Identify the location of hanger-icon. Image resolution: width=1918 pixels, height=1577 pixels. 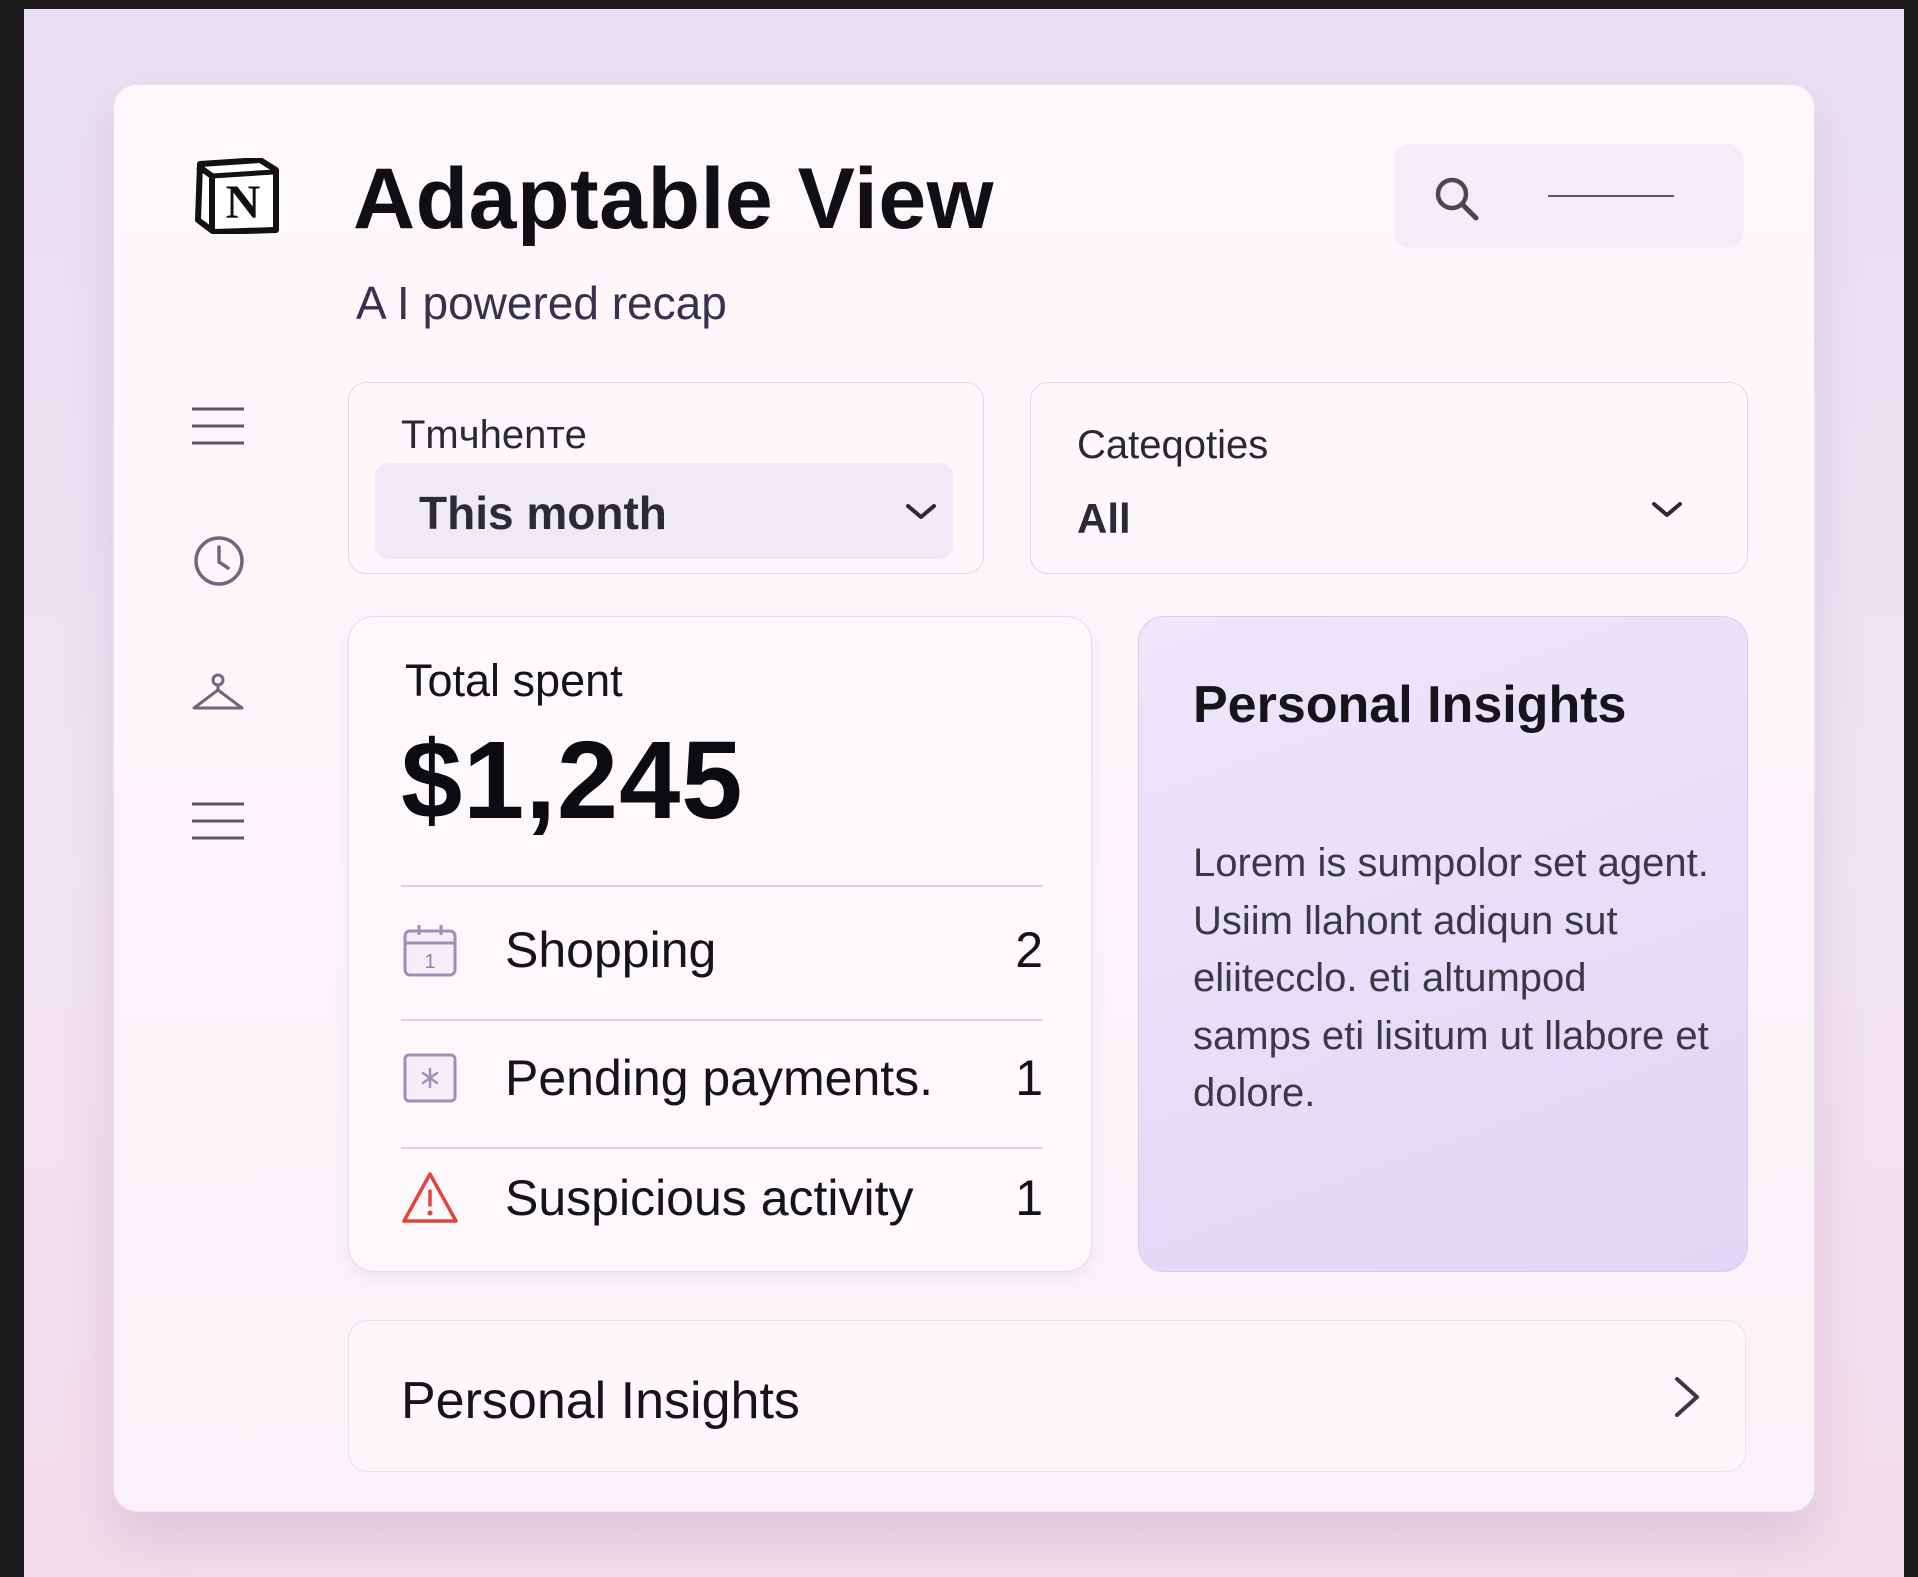
(218, 693).